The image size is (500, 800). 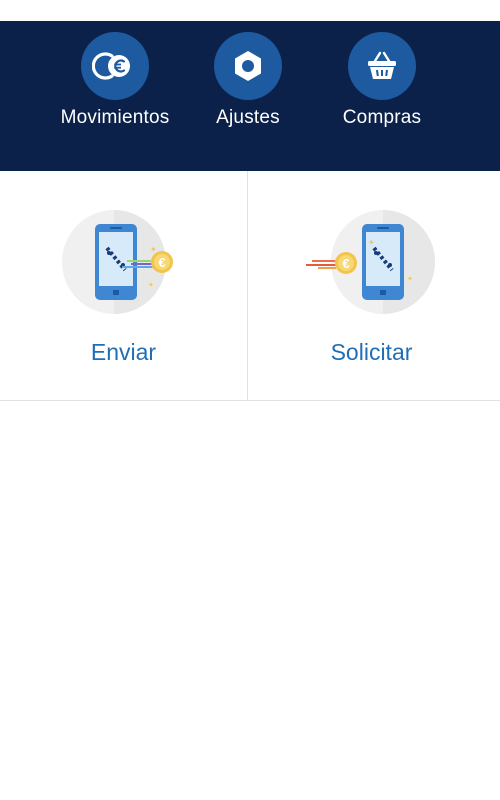 What do you see at coordinates (250, 10) in the screenshot?
I see `top-strip` at bounding box center [250, 10].